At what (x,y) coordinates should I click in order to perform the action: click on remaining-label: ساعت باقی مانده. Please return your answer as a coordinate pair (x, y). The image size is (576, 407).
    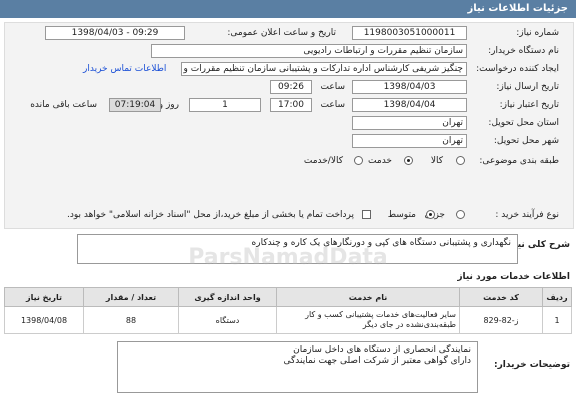
    Looking at the image, I should click on (63, 105).